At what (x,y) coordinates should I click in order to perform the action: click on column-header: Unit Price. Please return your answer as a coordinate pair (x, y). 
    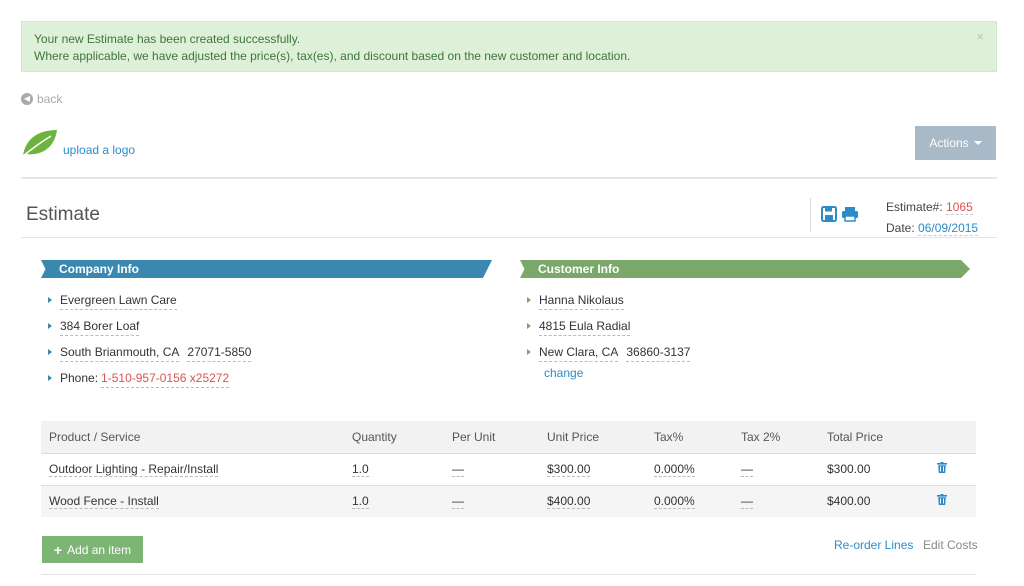
    Looking at the image, I should click on (573, 436).